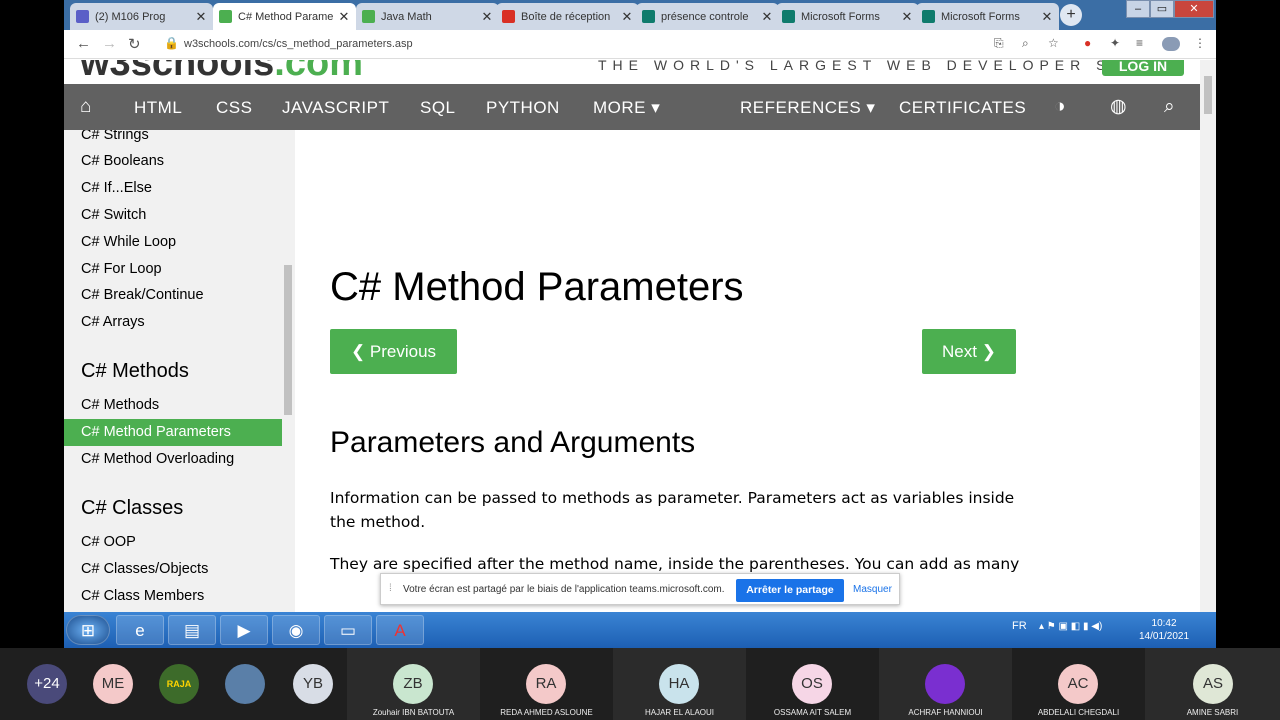 Image resolution: width=1280 pixels, height=720 pixels. What do you see at coordinates (158, 107) in the screenshot?
I see `nav-html: HTML` at bounding box center [158, 107].